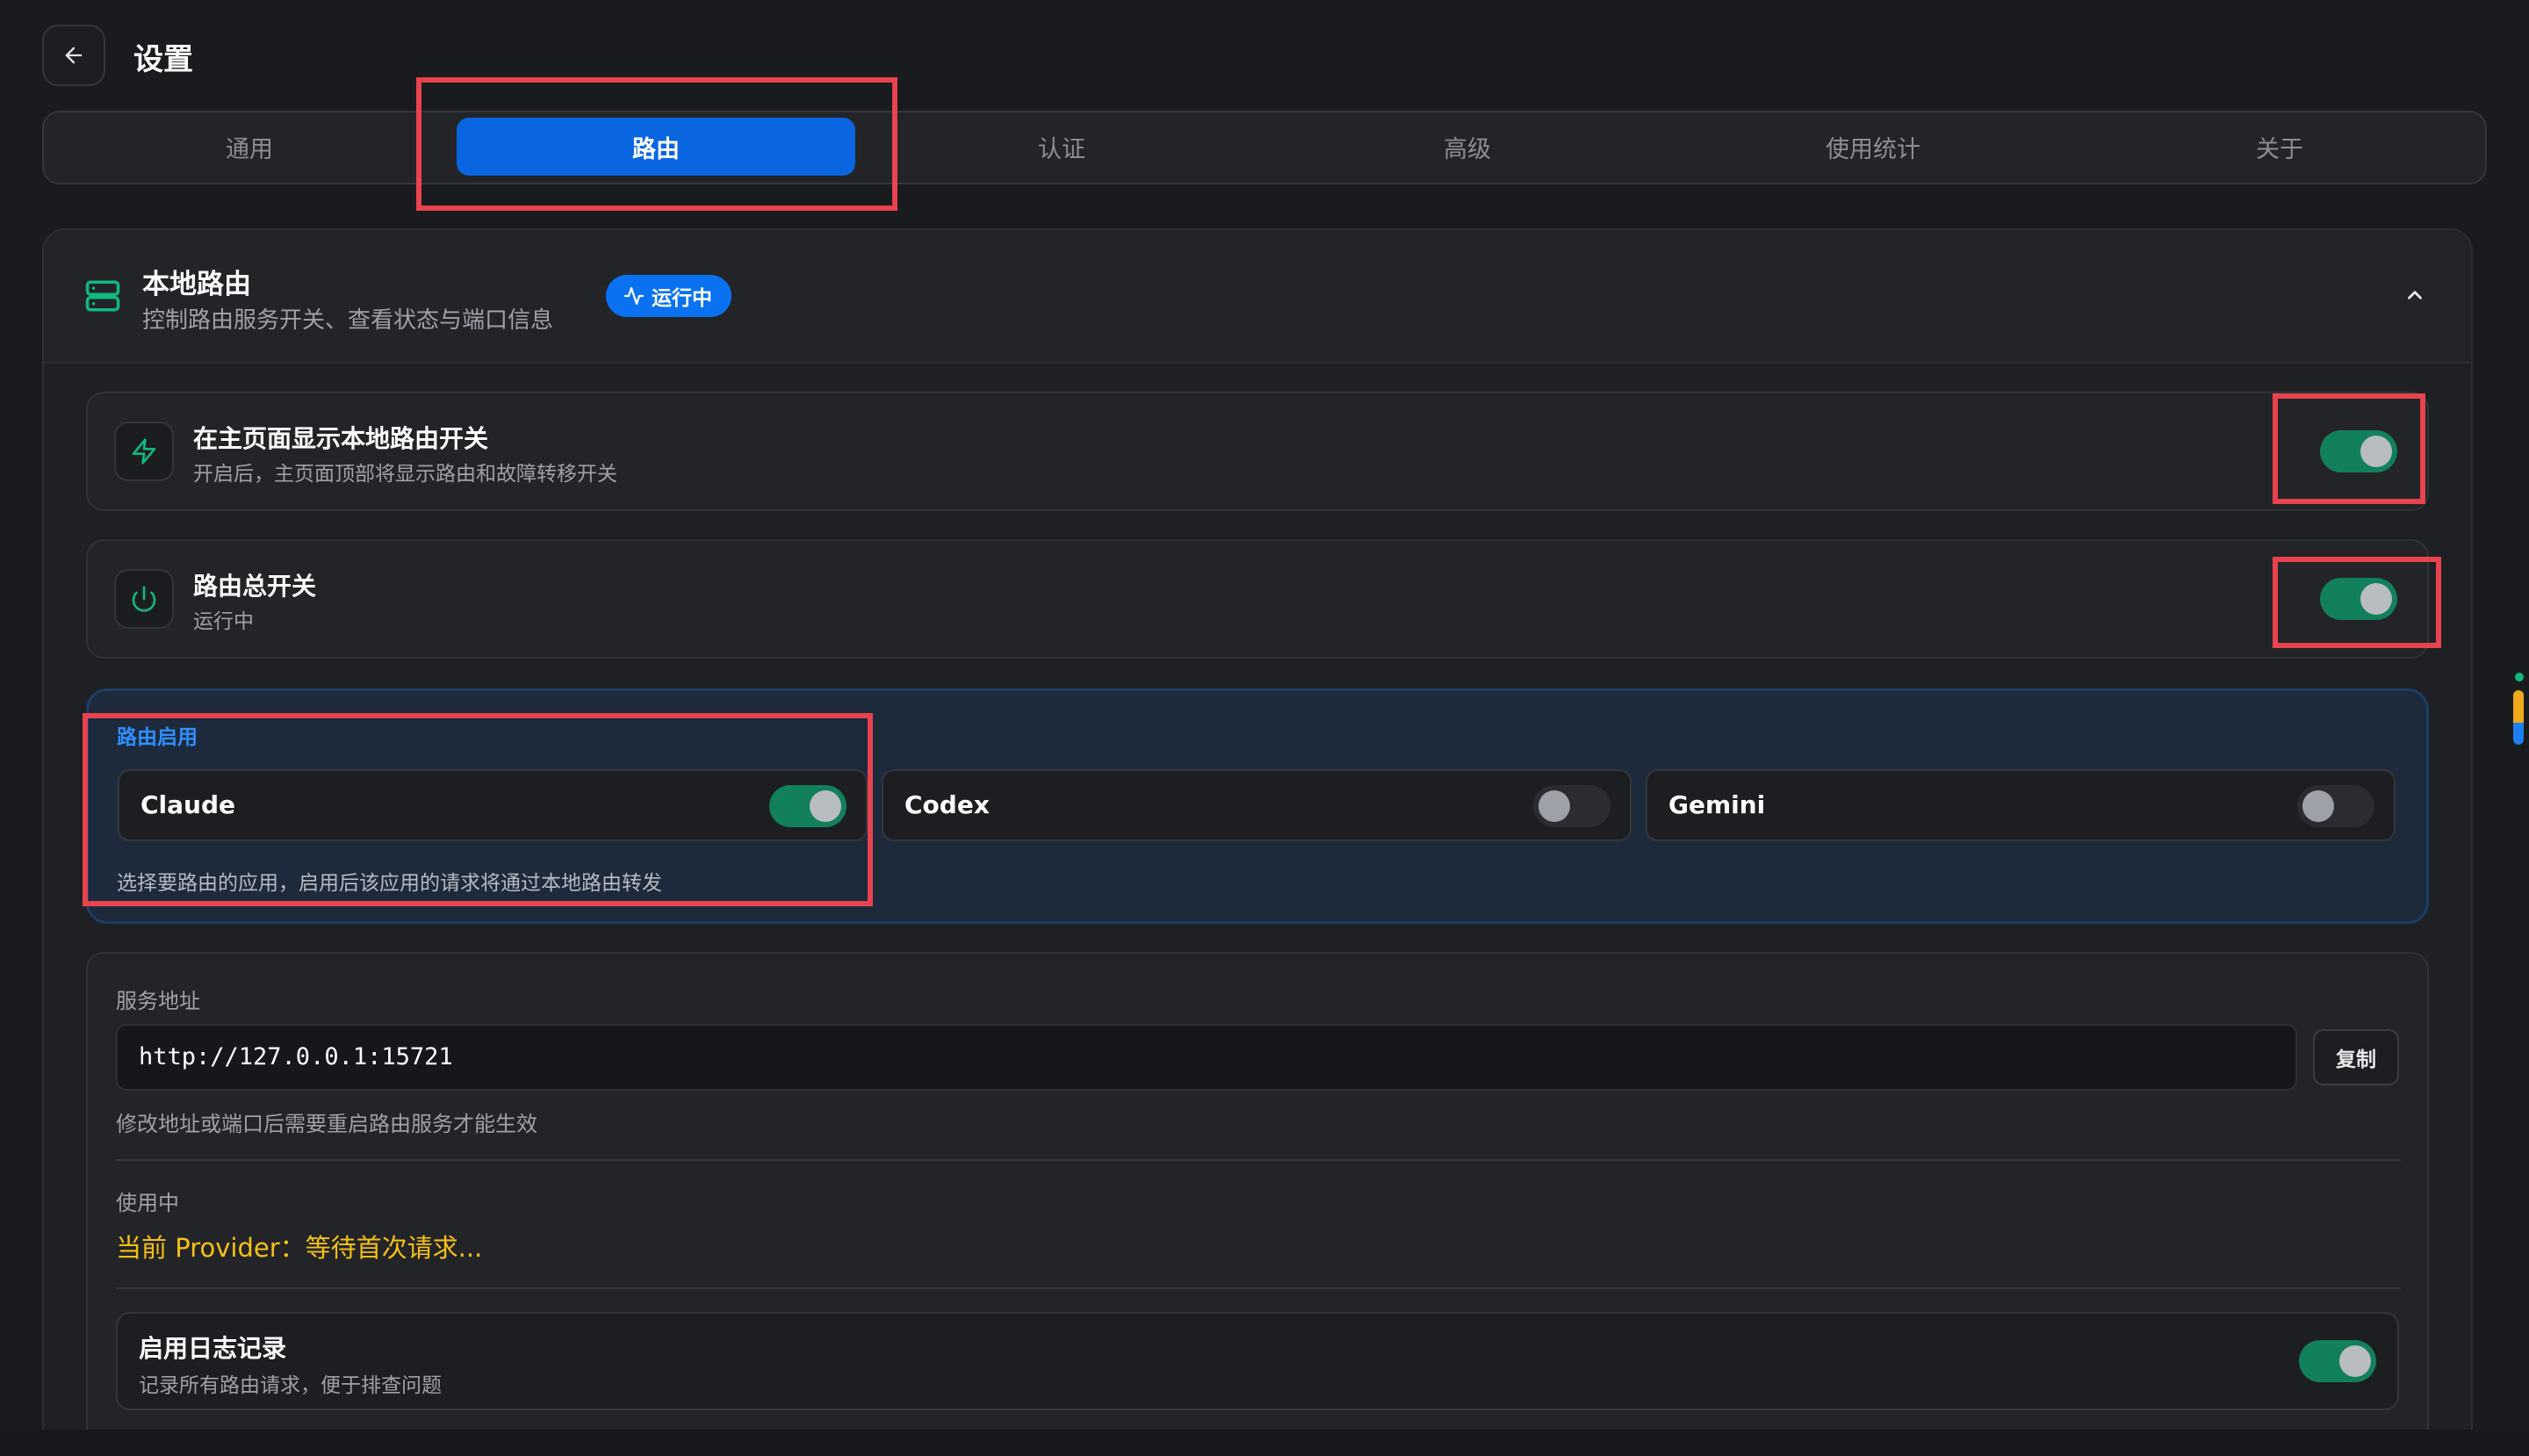 Image resolution: width=2529 pixels, height=1456 pixels. Describe the element at coordinates (250, 147) in the screenshot. I see `tab-general: 通用` at that location.